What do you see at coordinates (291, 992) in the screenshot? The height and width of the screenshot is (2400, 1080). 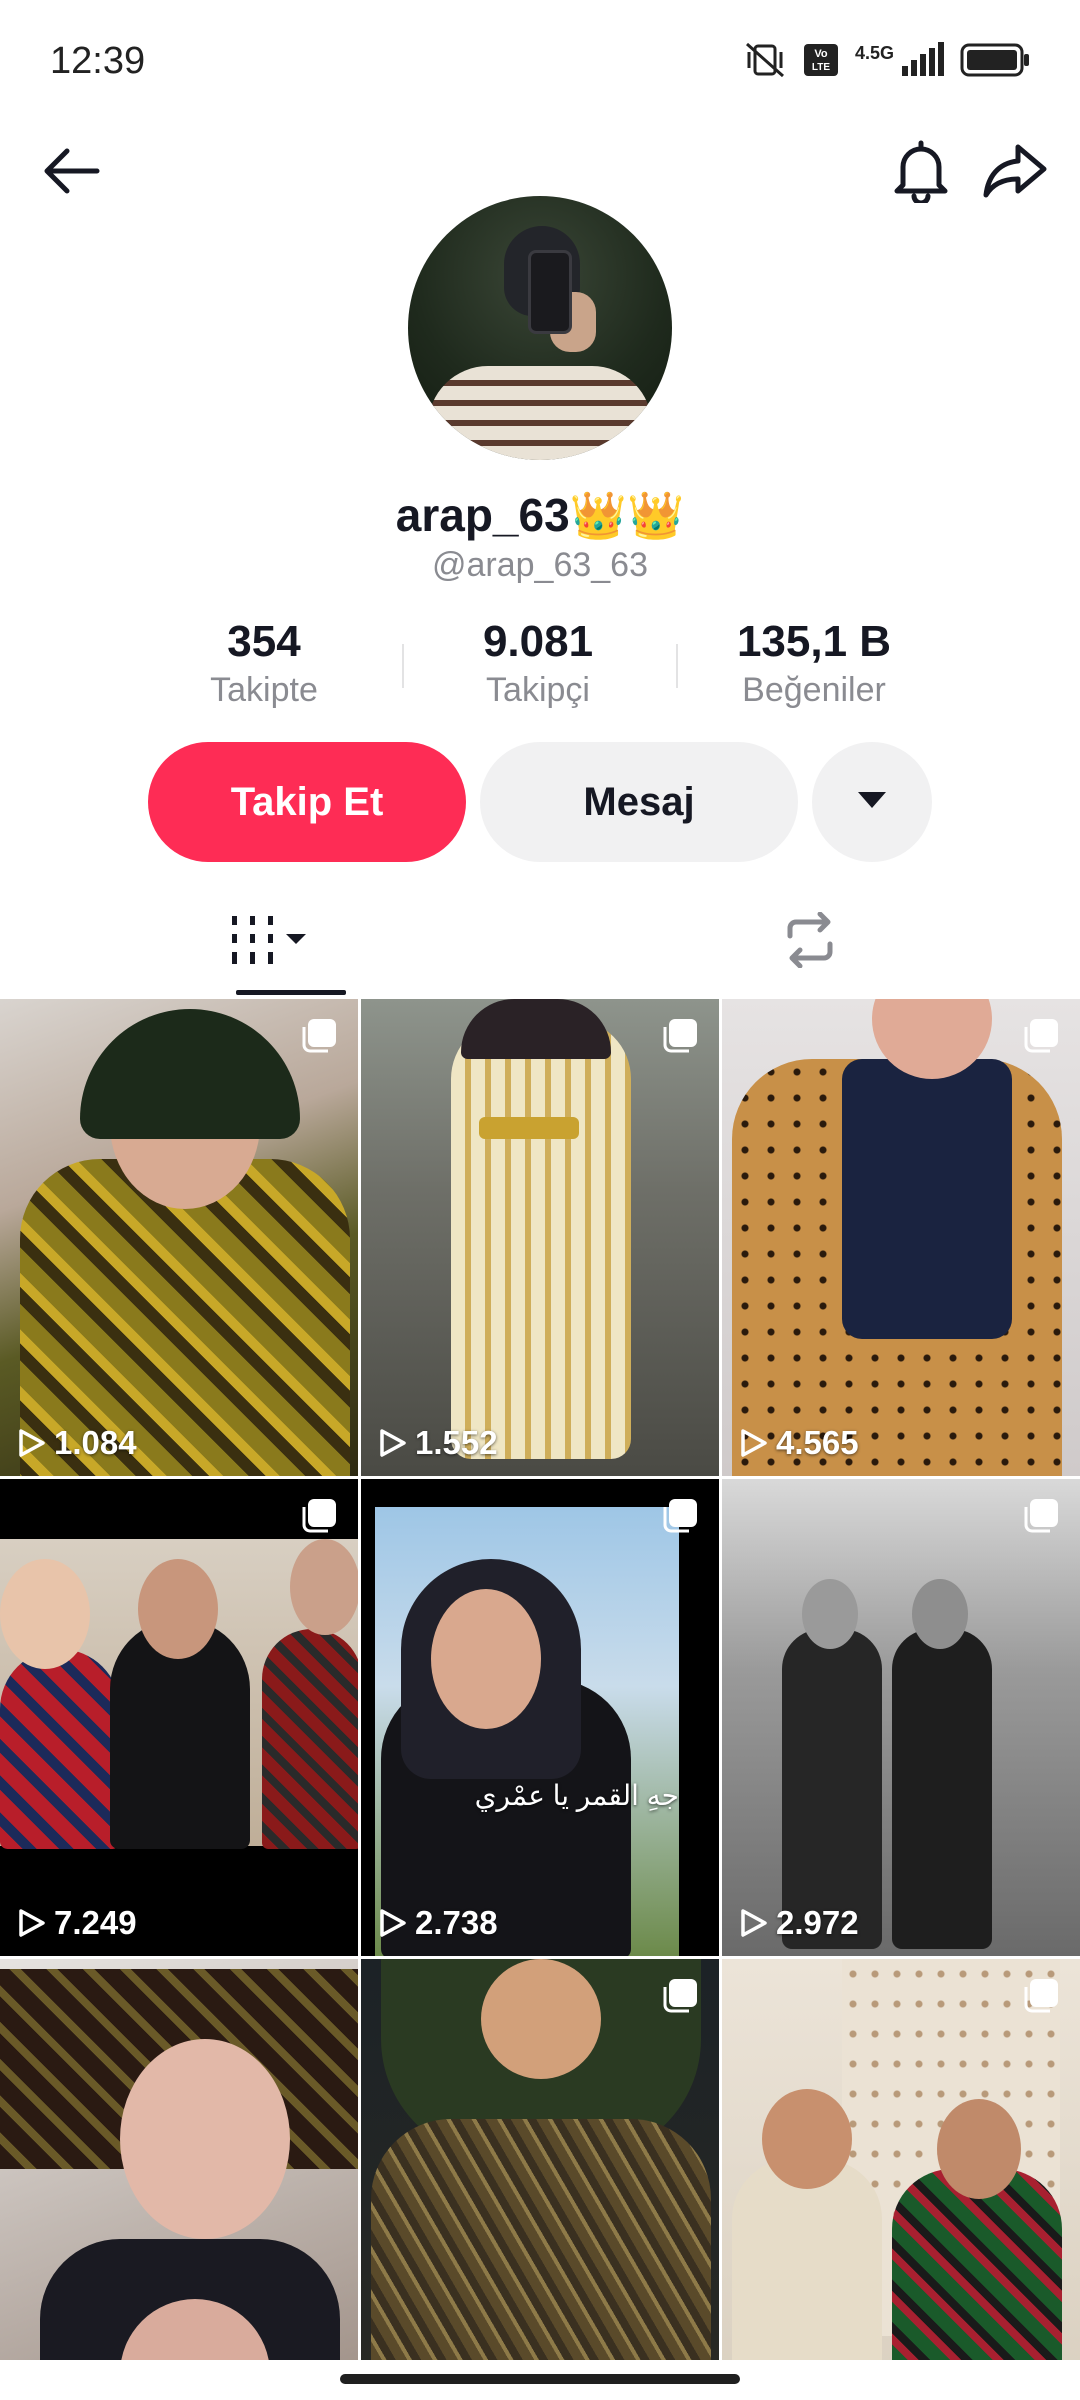 I see `active-tab-indicator` at bounding box center [291, 992].